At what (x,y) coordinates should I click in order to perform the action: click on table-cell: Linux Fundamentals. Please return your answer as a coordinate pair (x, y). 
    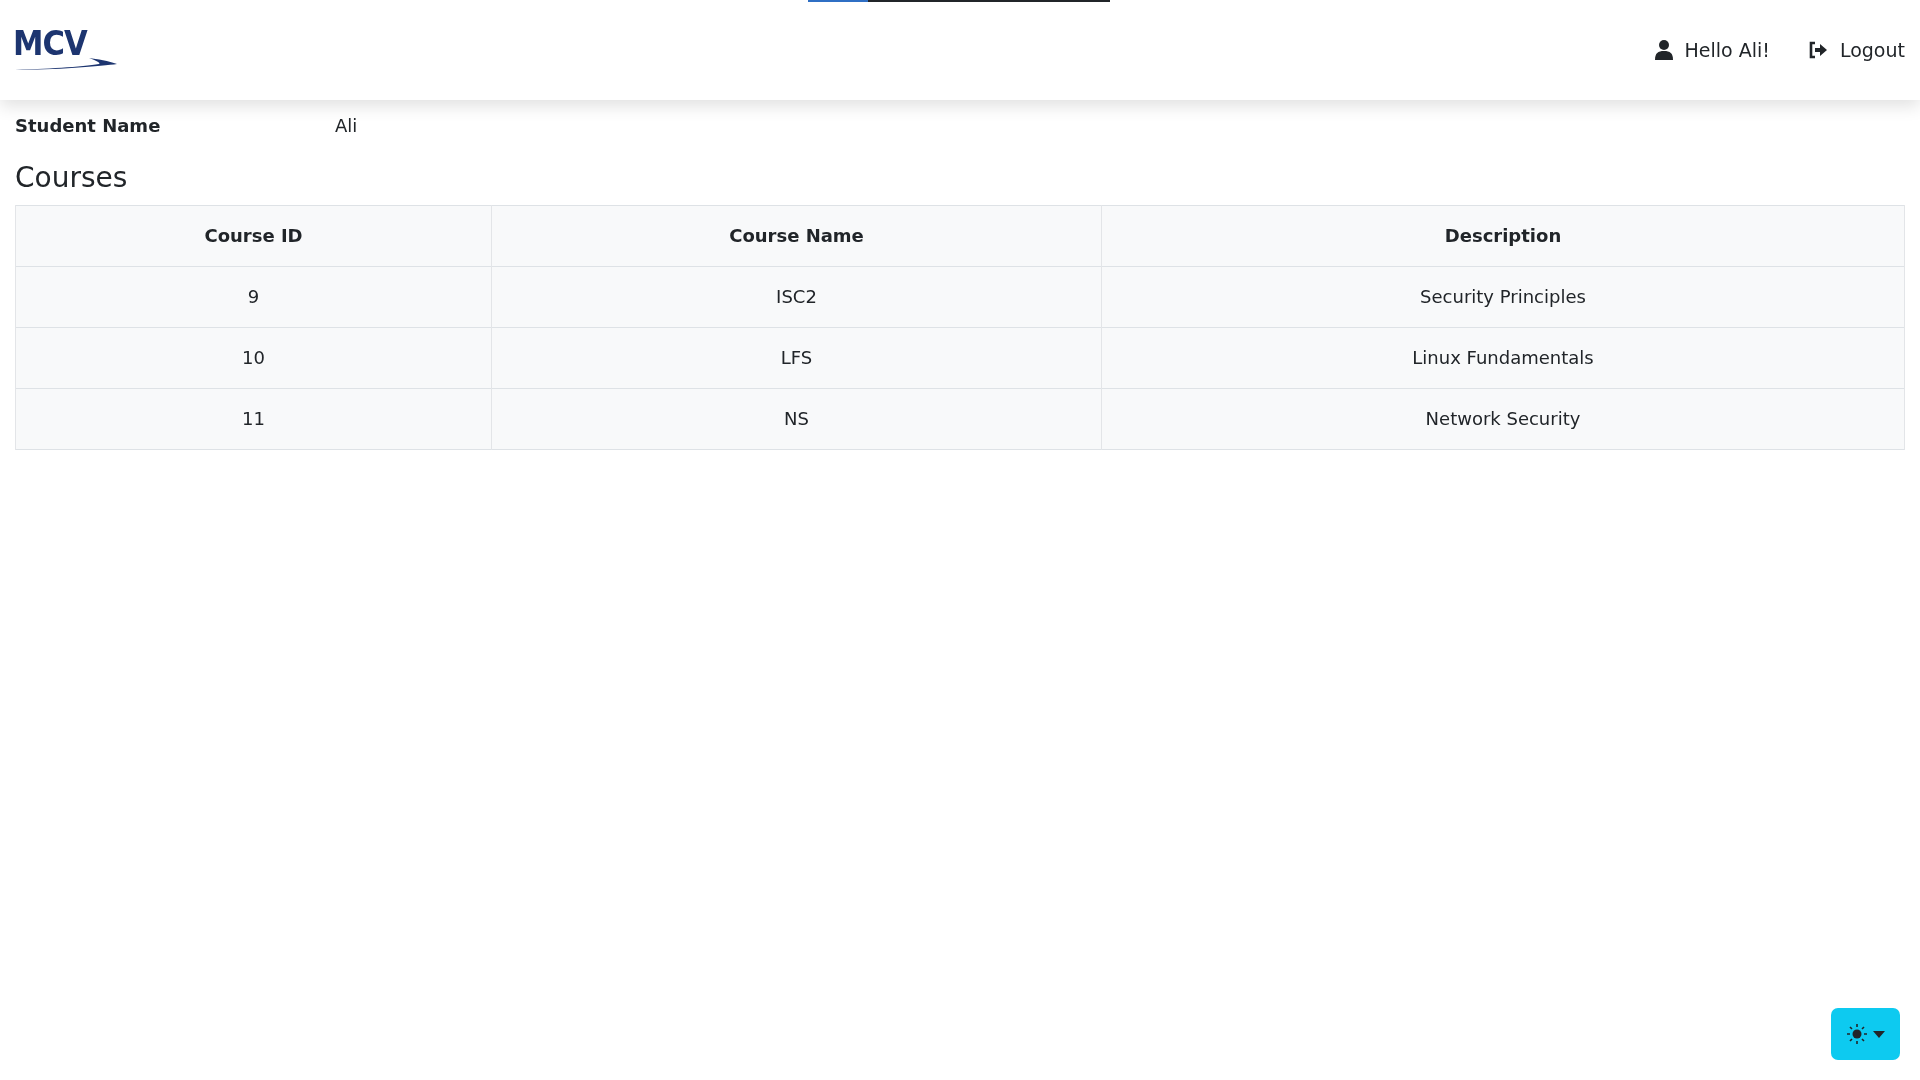
    Looking at the image, I should click on (1503, 358).